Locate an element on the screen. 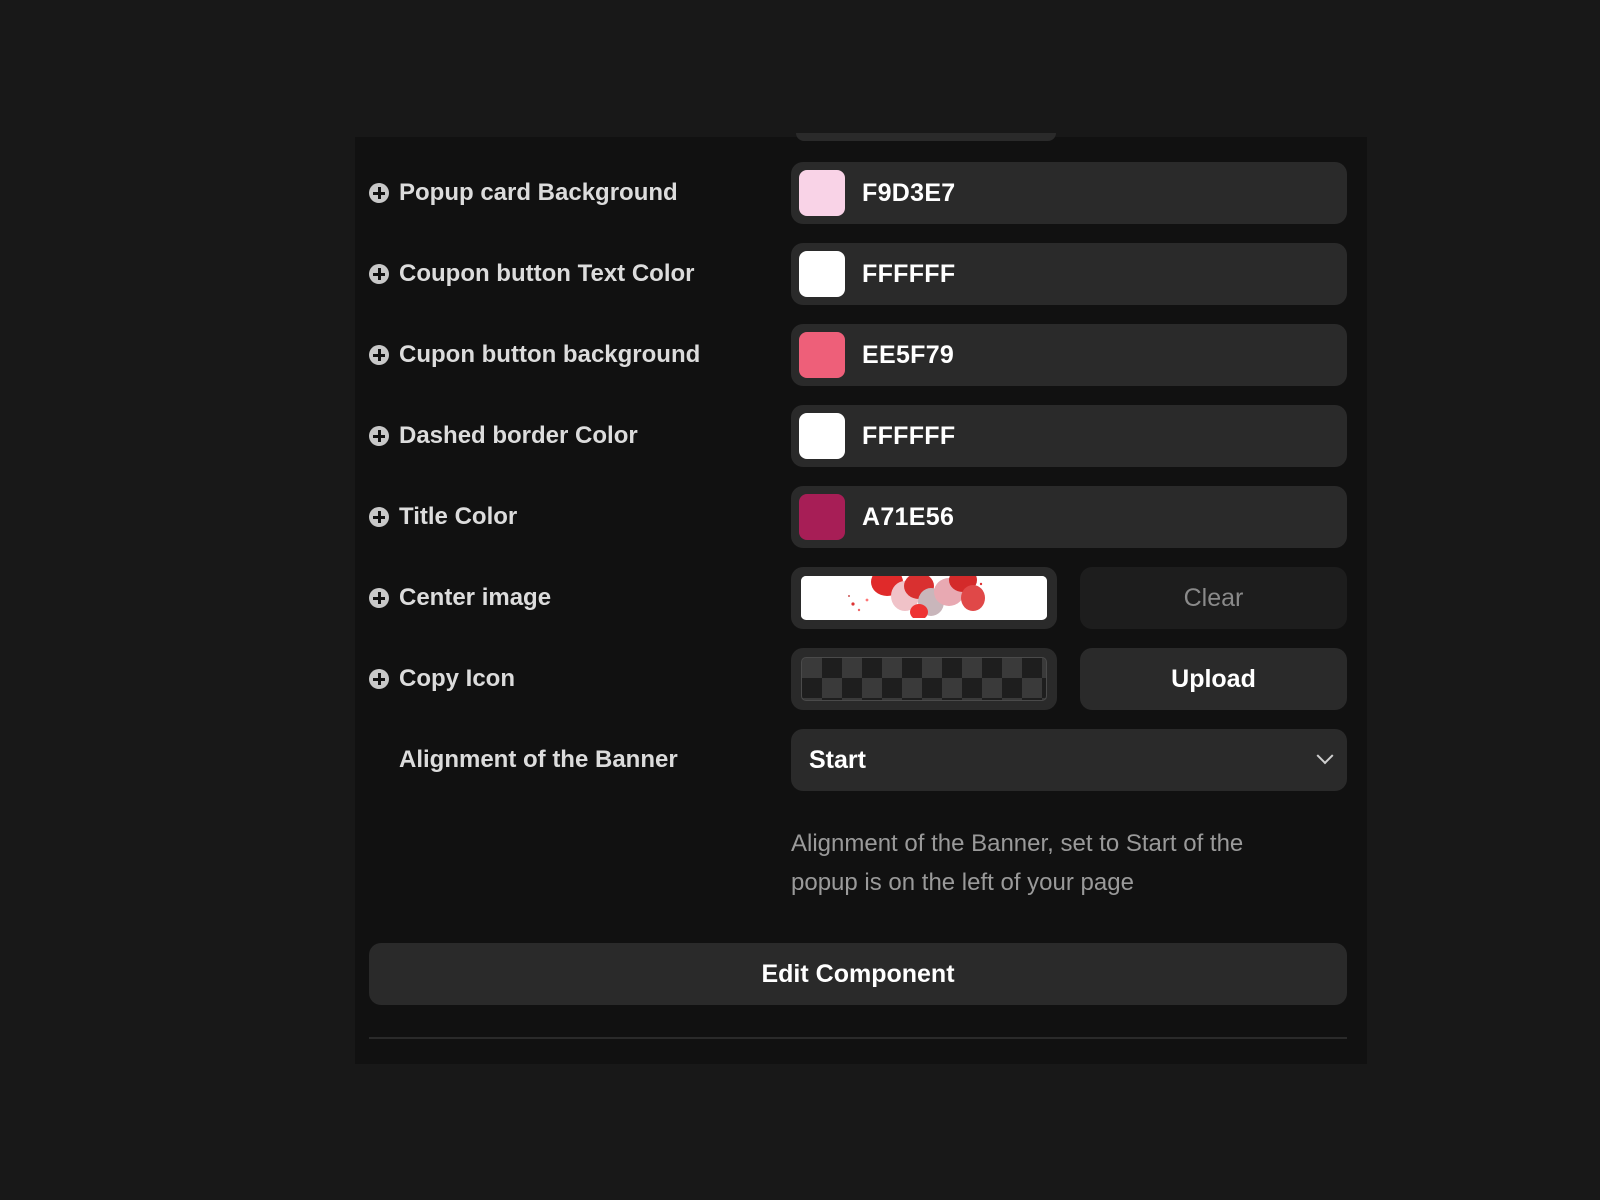 This screenshot has height=1200, width=1600. setting-label-text: Popup card Background is located at coordinates (538, 192).